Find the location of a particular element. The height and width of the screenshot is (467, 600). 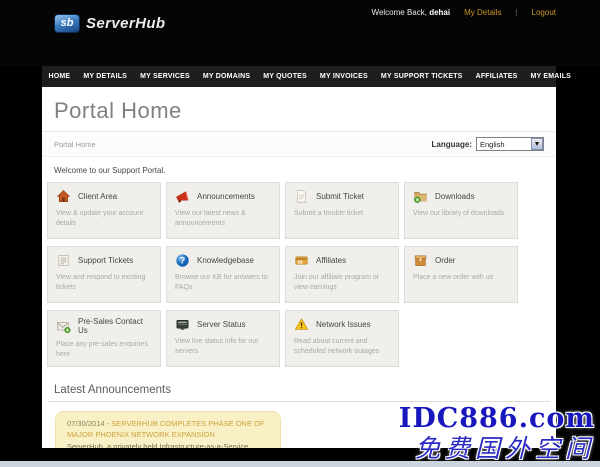

language-area: Language: English is located at coordinates (488, 144).